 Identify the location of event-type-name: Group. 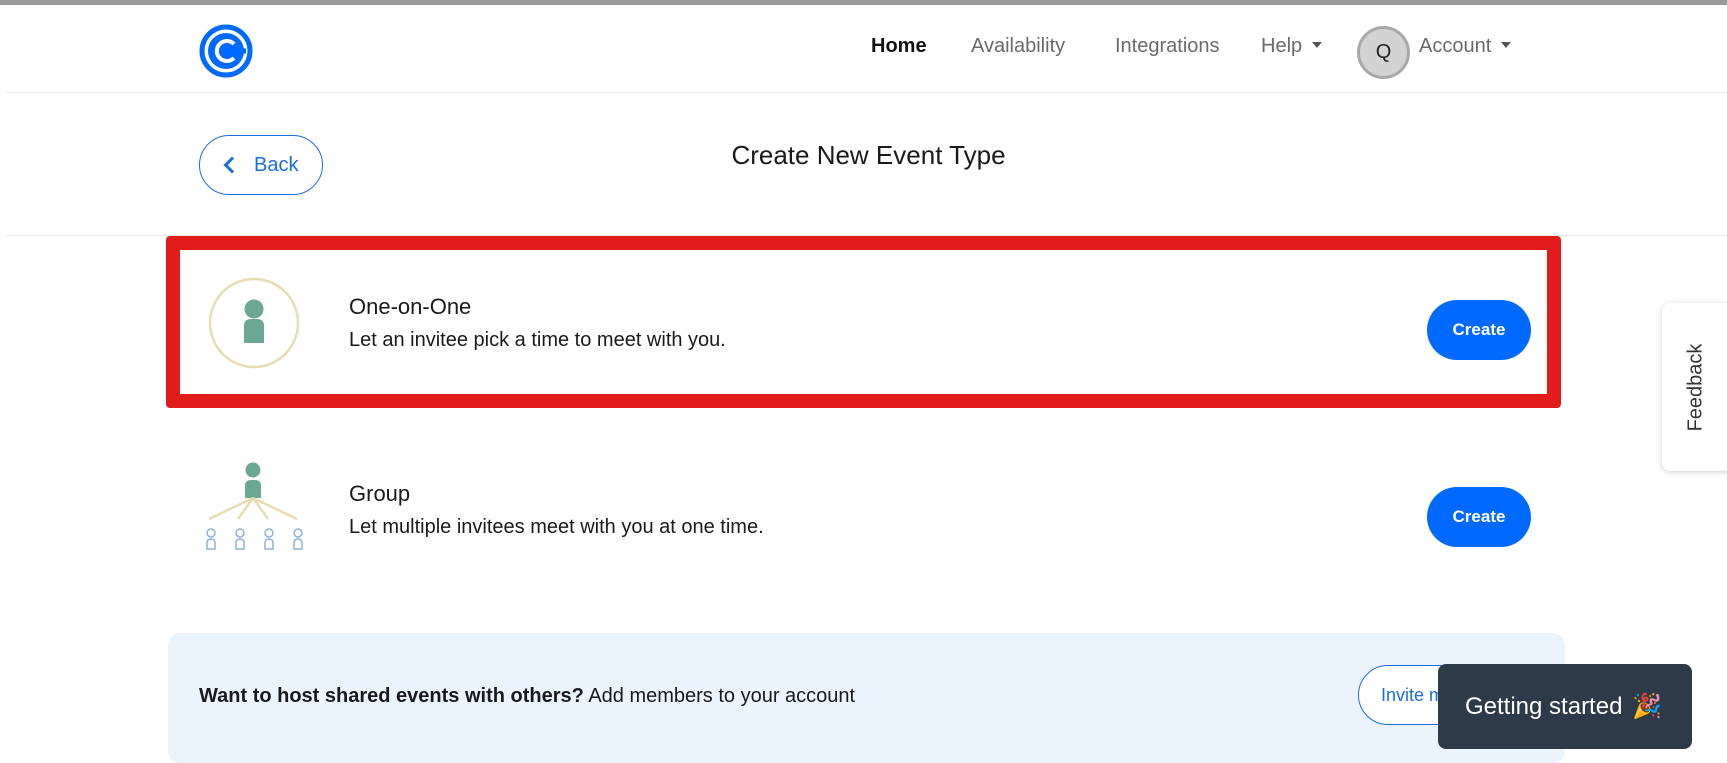
(380, 493).